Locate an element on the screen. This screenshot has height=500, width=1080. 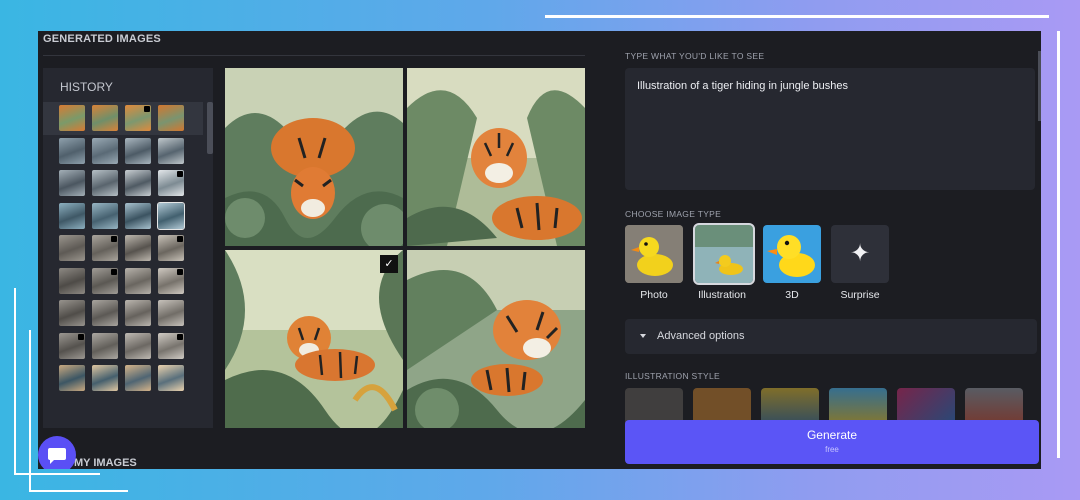
image-type-photo is located at coordinates (654, 254).